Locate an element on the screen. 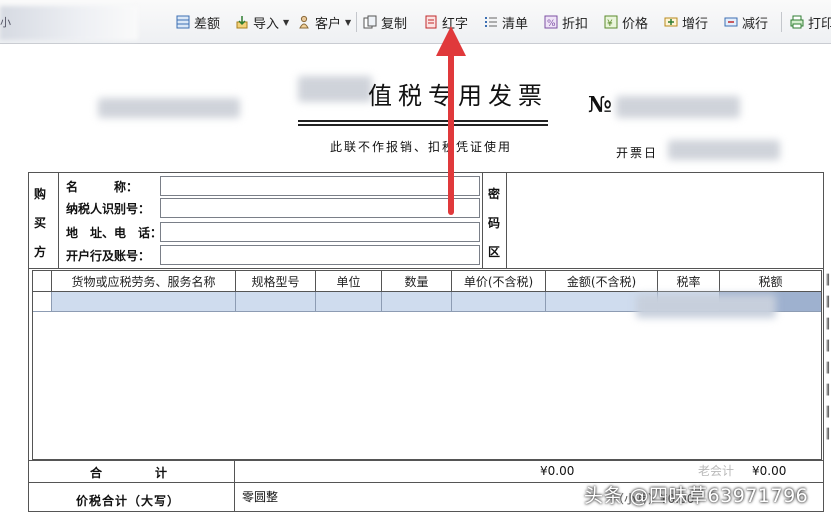  toolbar-edge-glyph: 小 is located at coordinates (5, 22).